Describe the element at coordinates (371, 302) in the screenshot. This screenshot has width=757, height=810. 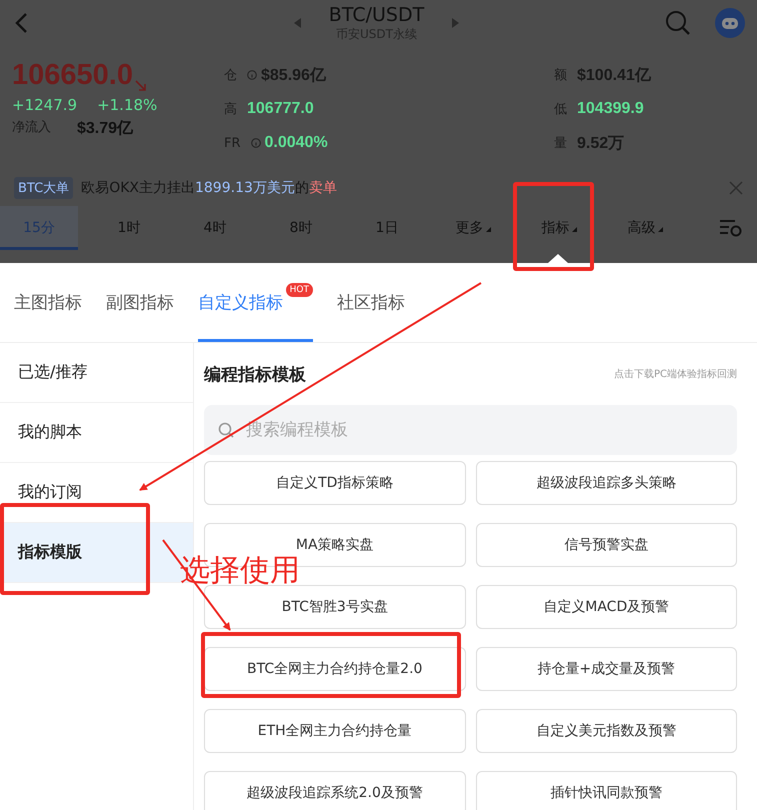
I see `indicator-tab: 社区指标` at that location.